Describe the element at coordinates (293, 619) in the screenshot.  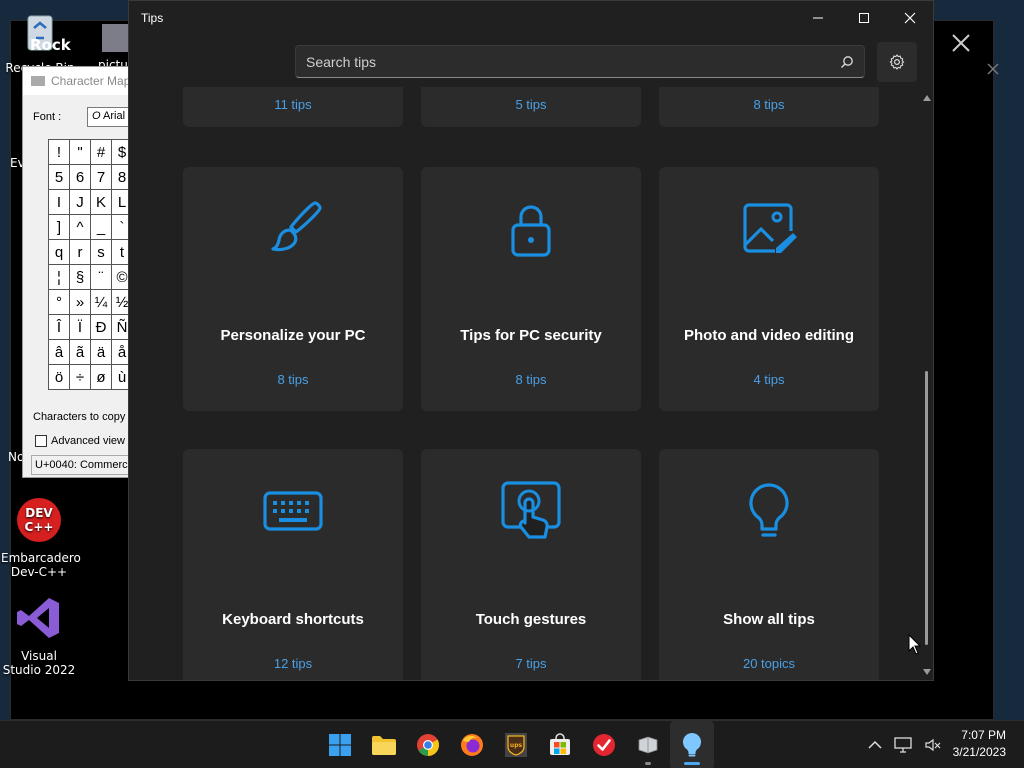
I see `tip-card-title: Keyboard shortcuts` at that location.